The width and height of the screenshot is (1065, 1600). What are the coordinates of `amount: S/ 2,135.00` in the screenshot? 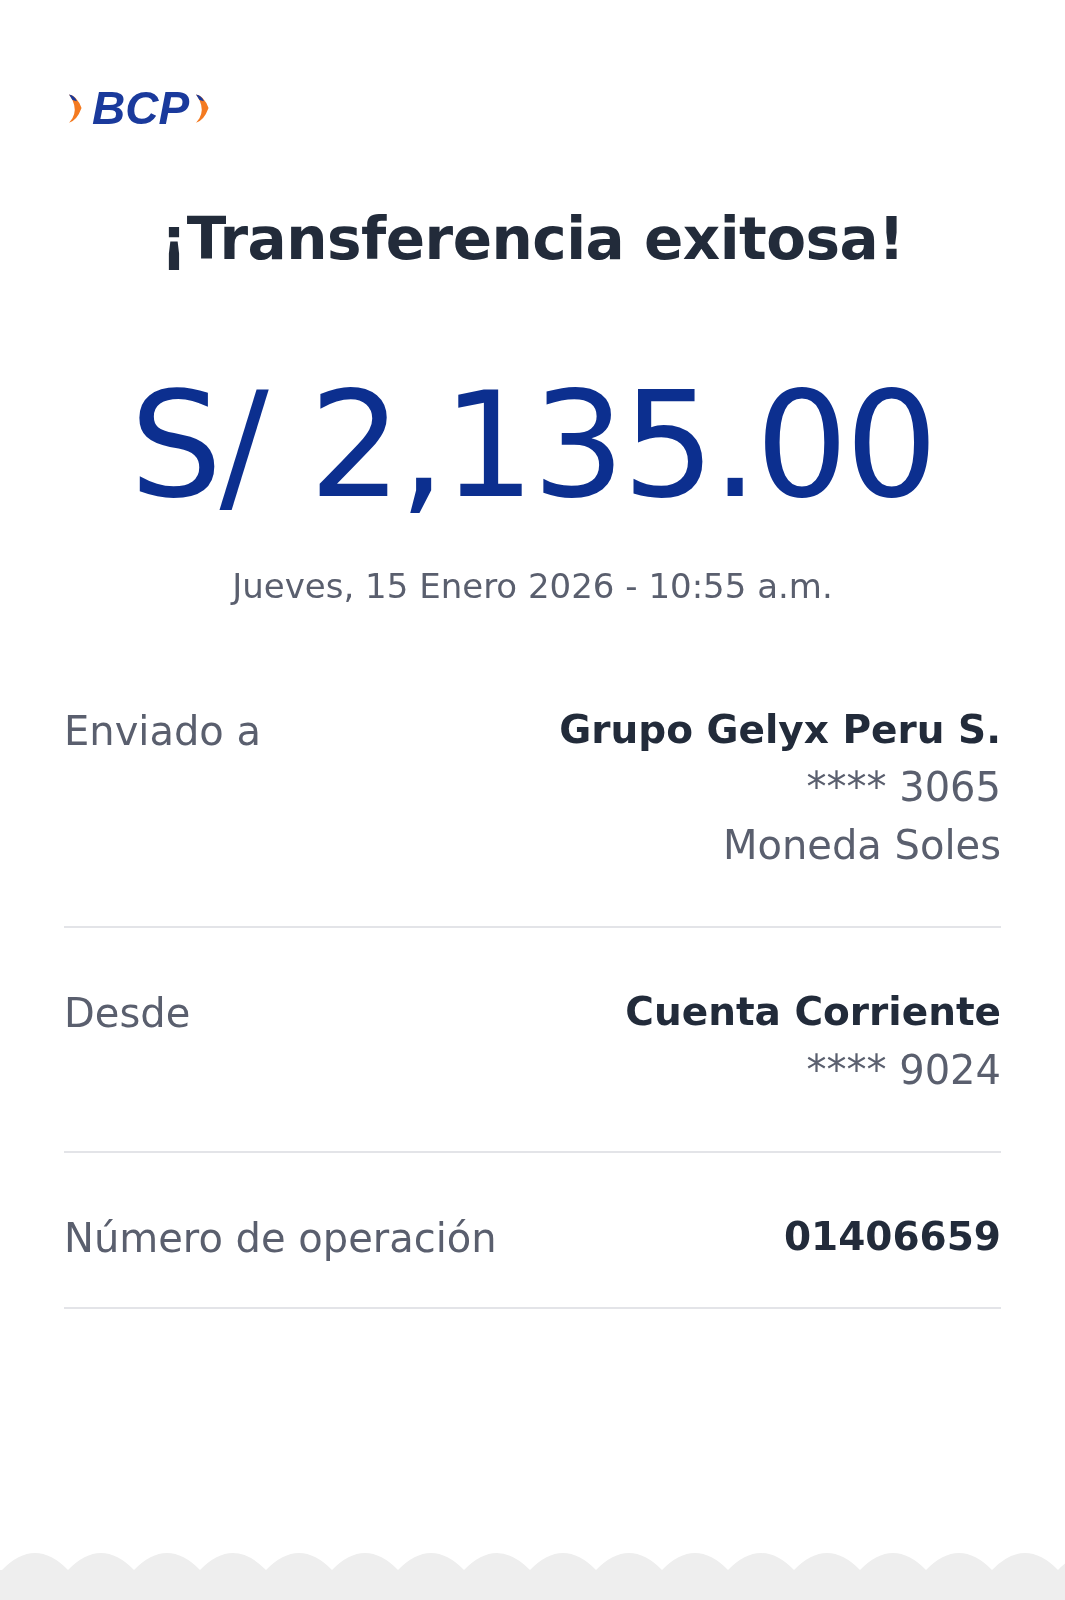 It's located at (532, 444).